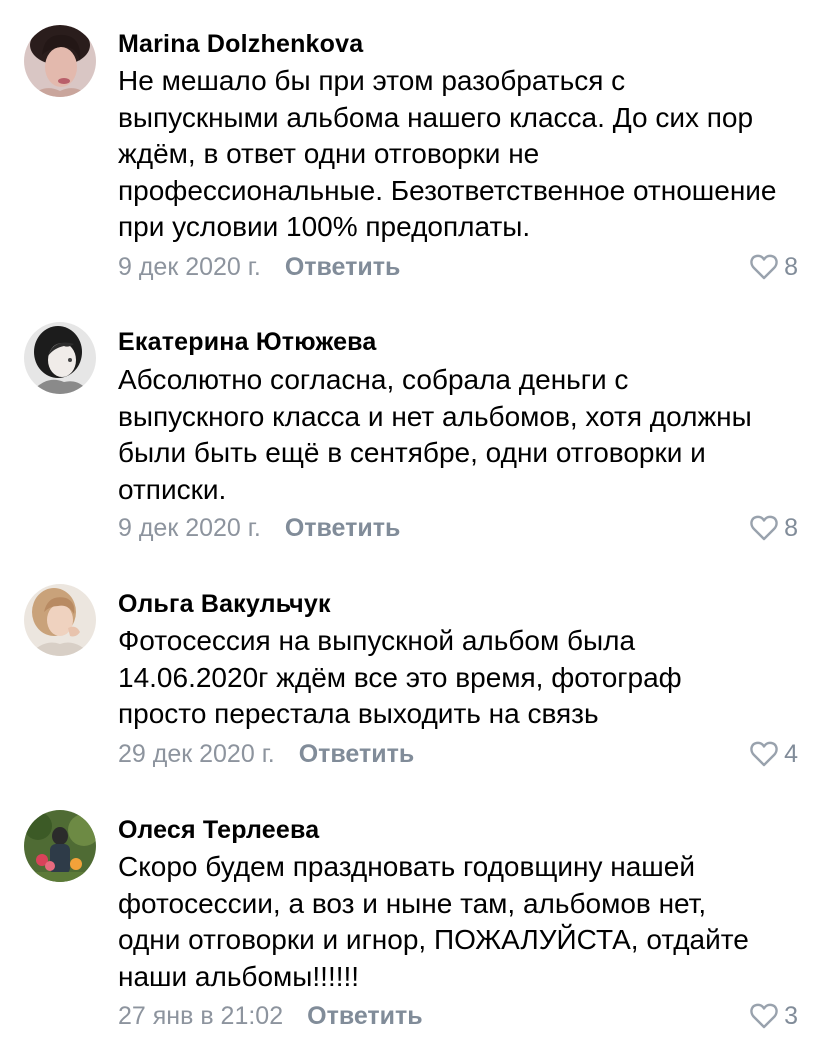 The width and height of the screenshot is (828, 1037). Describe the element at coordinates (247, 342) in the screenshot. I see `comment-author: Екатерина Ютюжева` at that location.